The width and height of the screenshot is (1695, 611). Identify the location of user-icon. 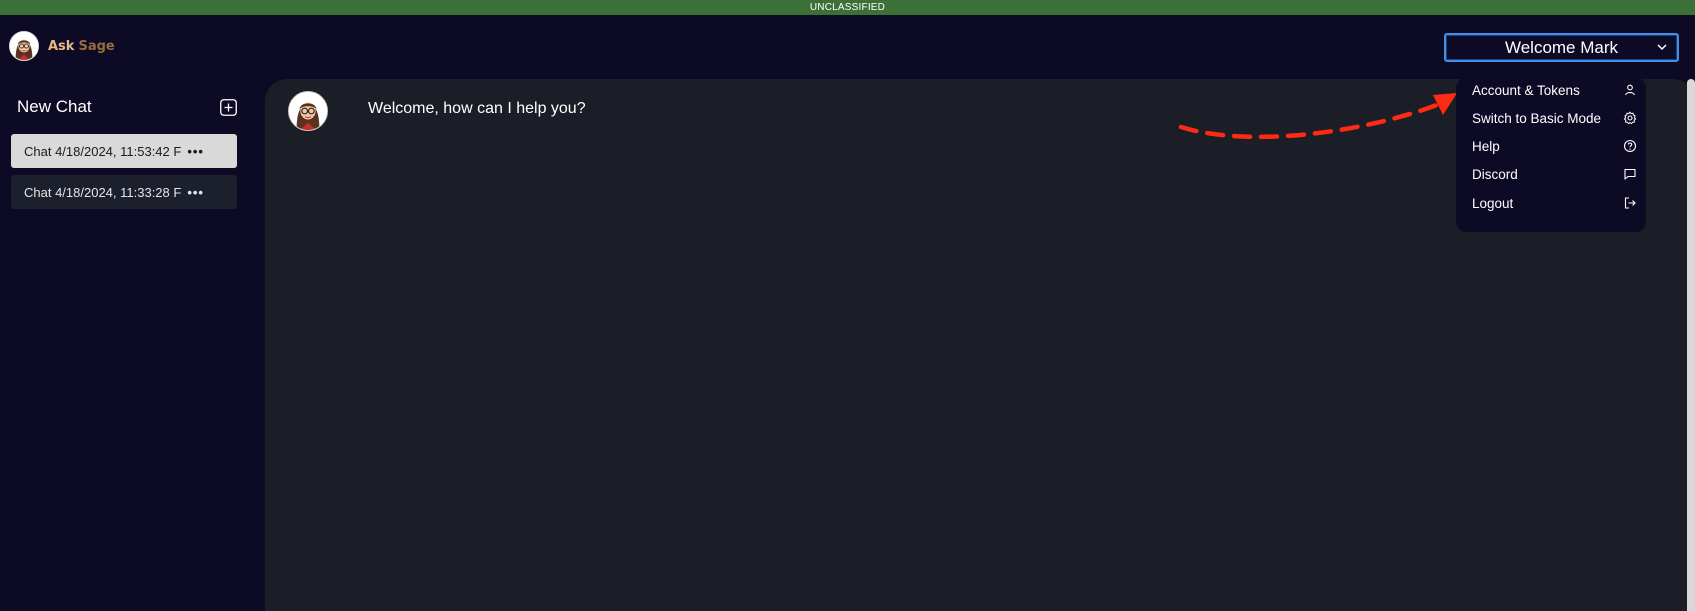
(1630, 90).